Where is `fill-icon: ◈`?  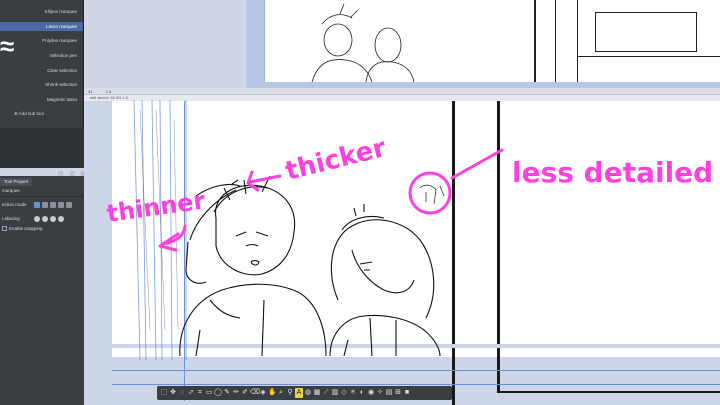 fill-icon: ◈ is located at coordinates (263, 393).